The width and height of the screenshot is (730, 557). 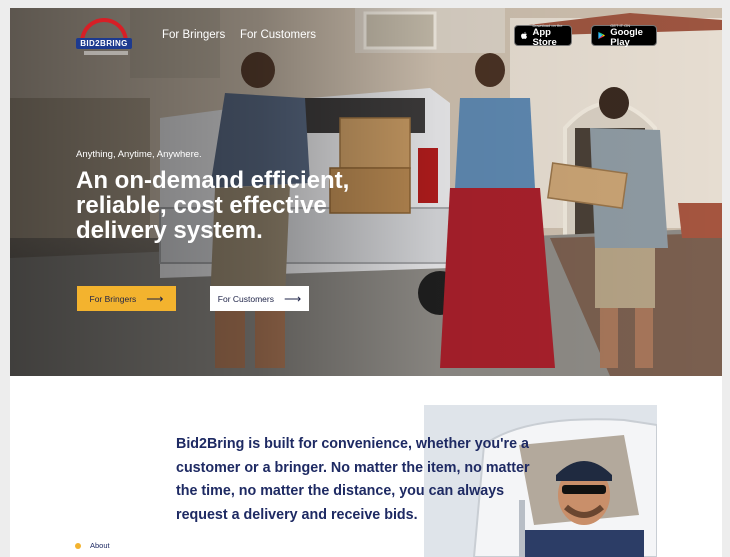 I want to click on for-bringers-button: For Bringers ⟶, so click(x=126, y=298).